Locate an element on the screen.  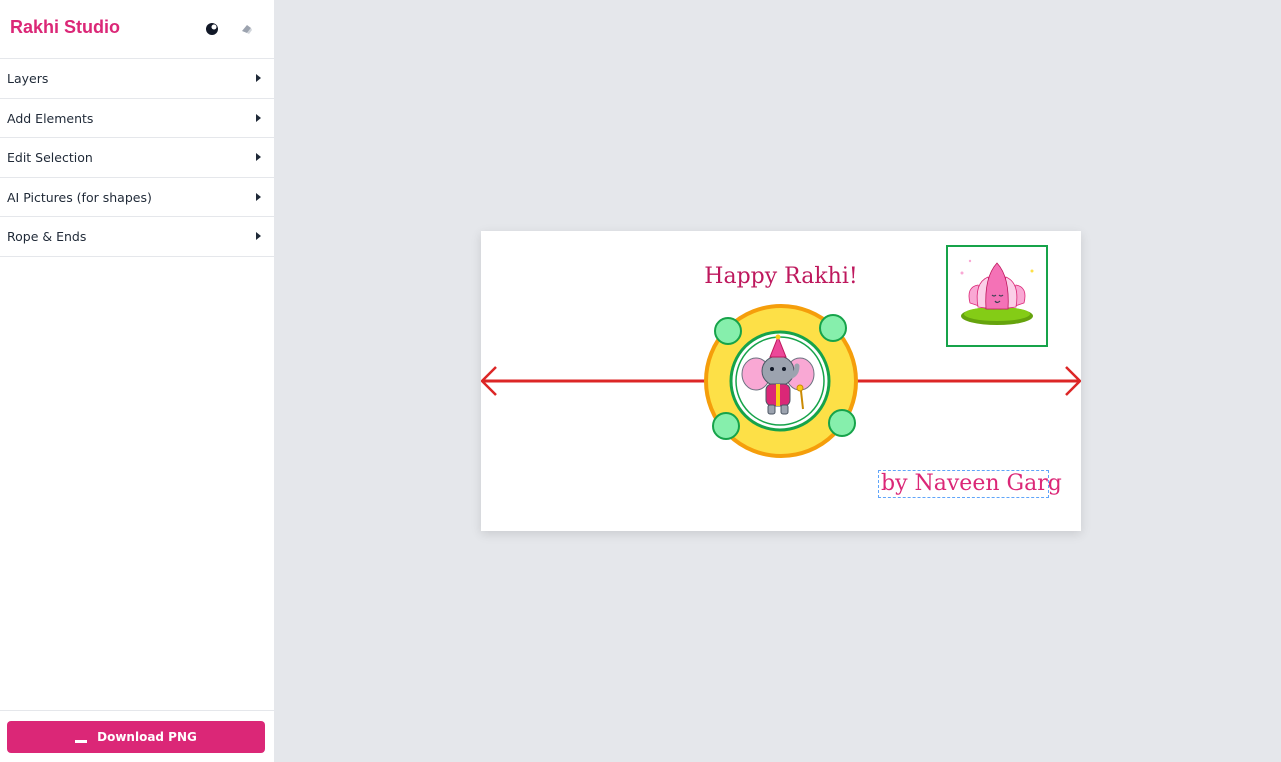
theme-toggle-button is located at coordinates (212, 29).